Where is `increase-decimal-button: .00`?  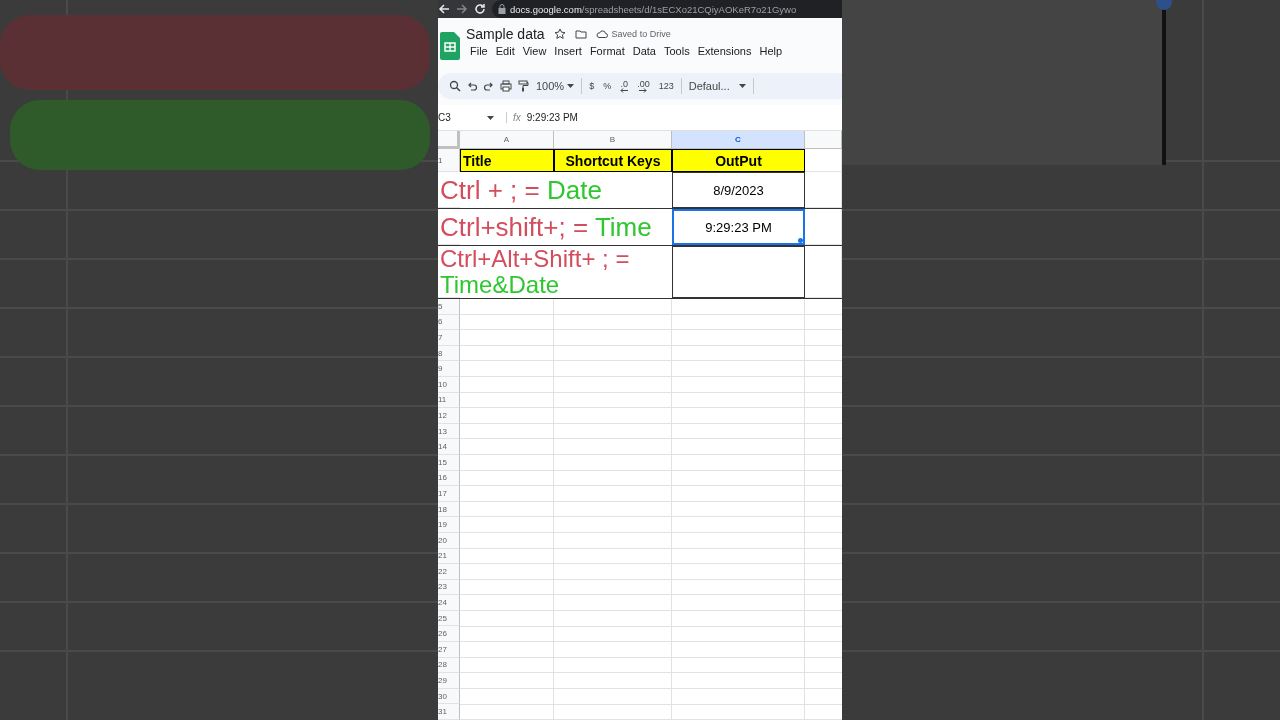
increase-decimal-button: .00 is located at coordinates (643, 86).